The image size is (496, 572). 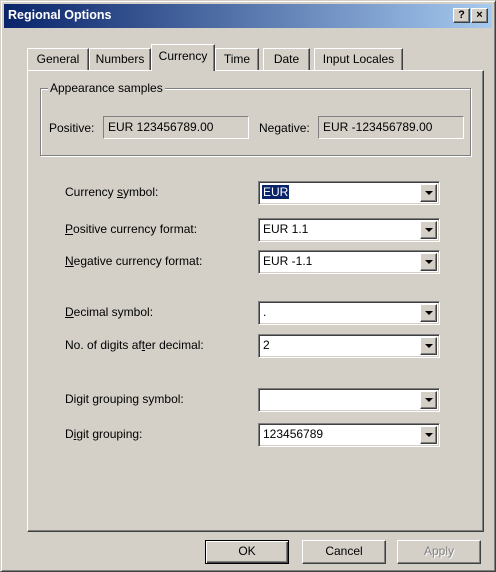 What do you see at coordinates (439, 552) in the screenshot?
I see `apply-button: Apply` at bounding box center [439, 552].